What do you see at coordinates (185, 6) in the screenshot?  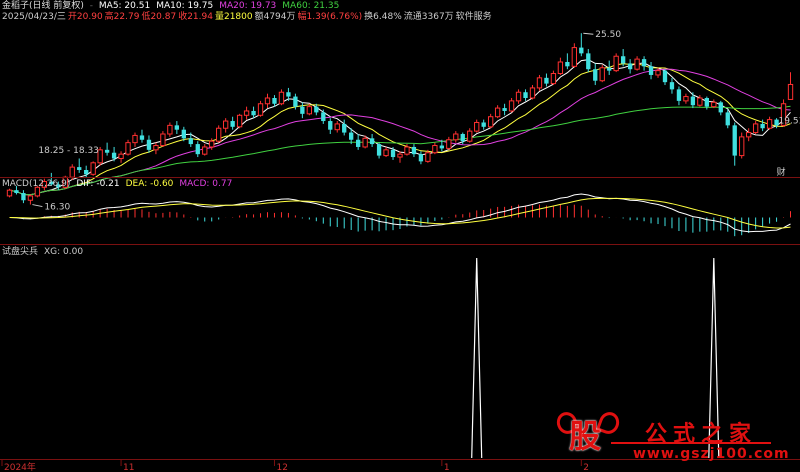 I see `ma-value-1: MA10: 19.75` at bounding box center [185, 6].